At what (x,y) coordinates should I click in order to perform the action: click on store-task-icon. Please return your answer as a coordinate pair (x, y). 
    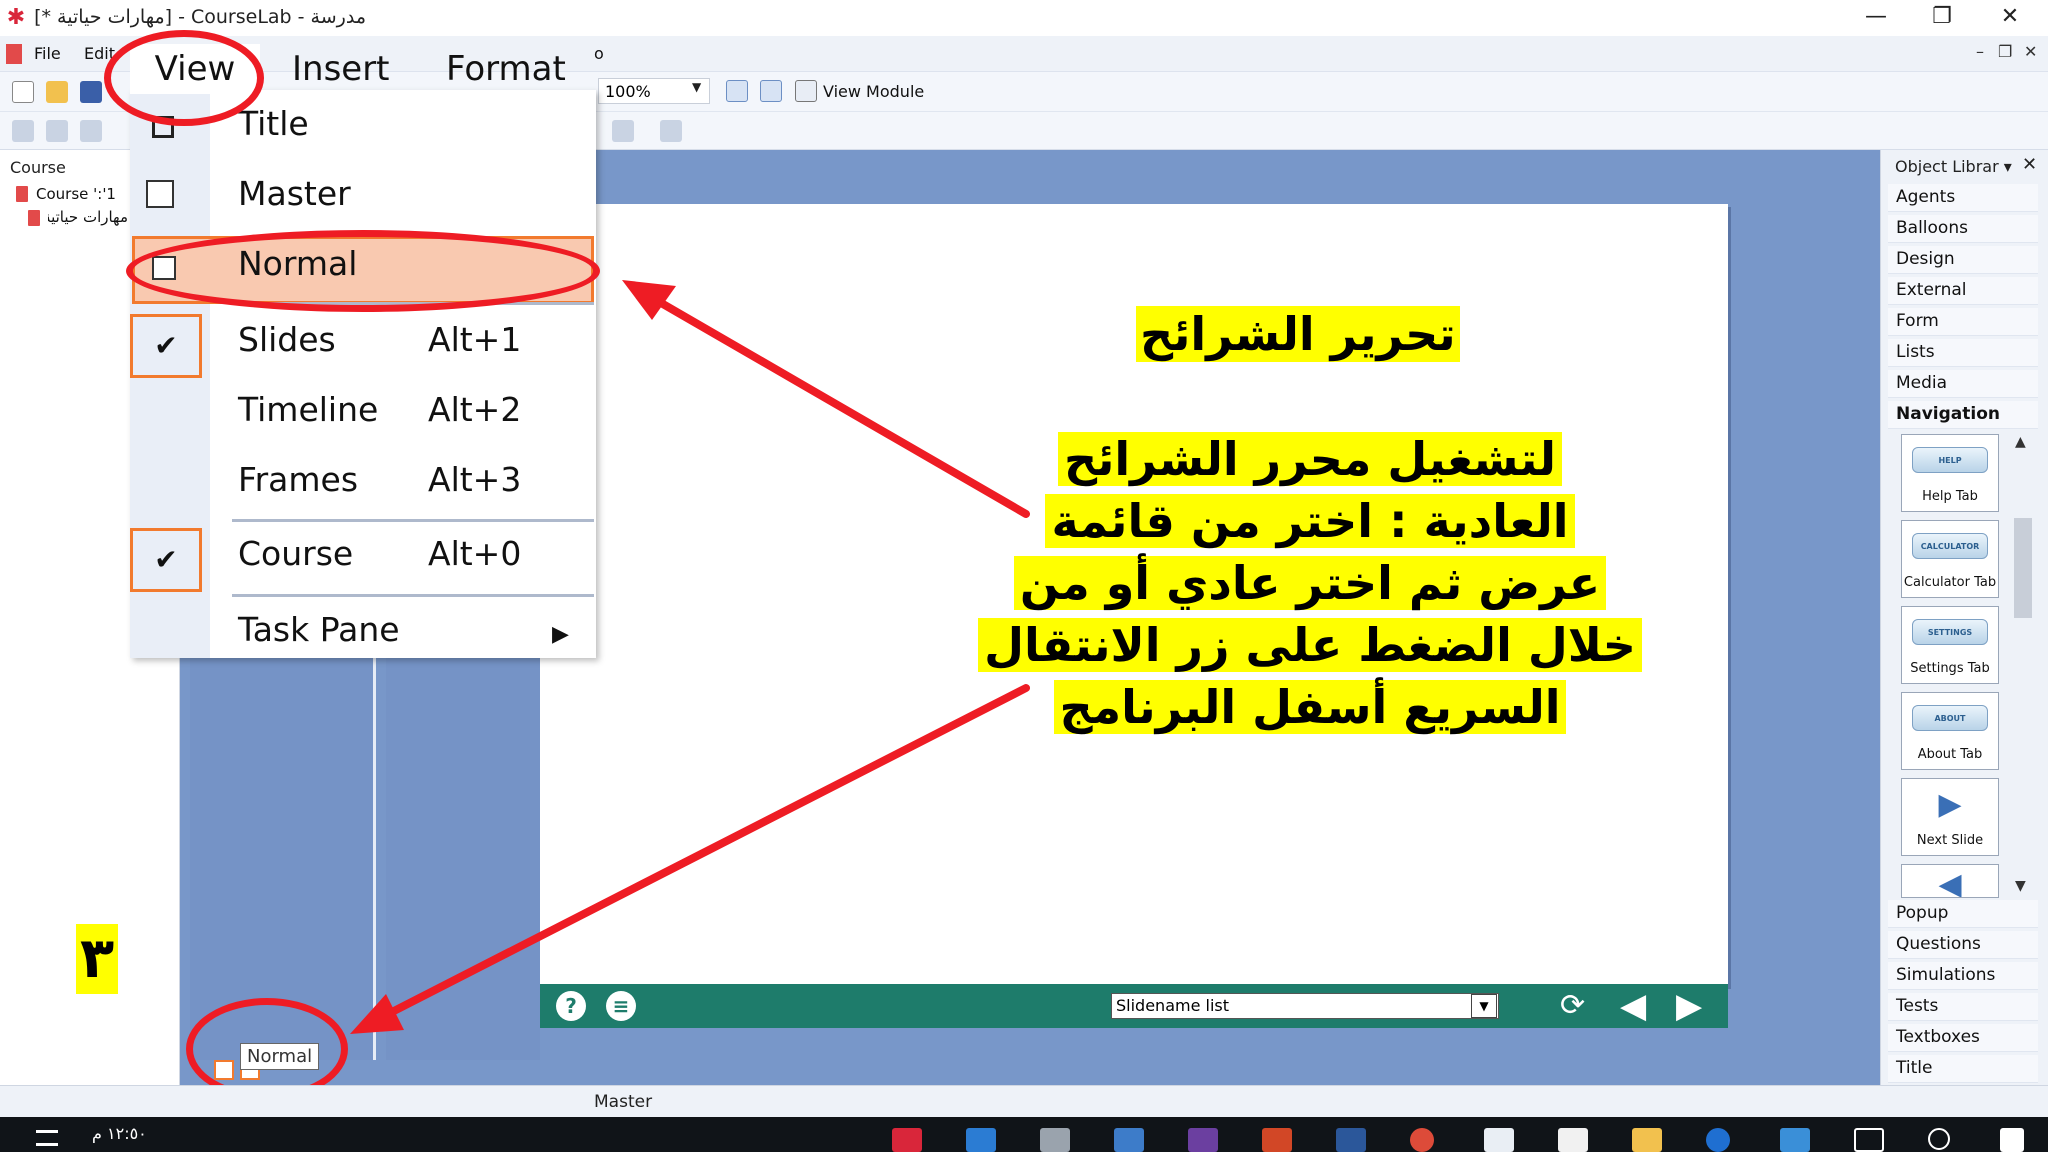
    Looking at the image, I should click on (1573, 1140).